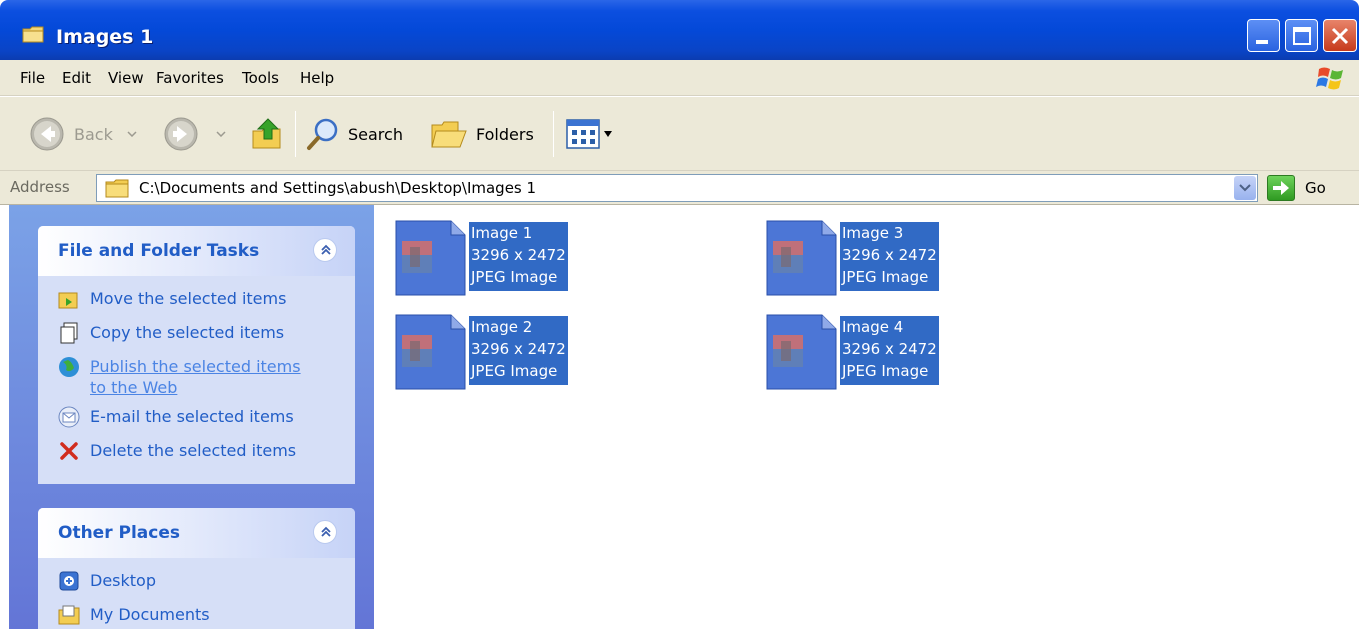 This screenshot has height=629, width=1359. Describe the element at coordinates (159, 251) in the screenshot. I see `panel-title: File and Folder Tasks` at that location.